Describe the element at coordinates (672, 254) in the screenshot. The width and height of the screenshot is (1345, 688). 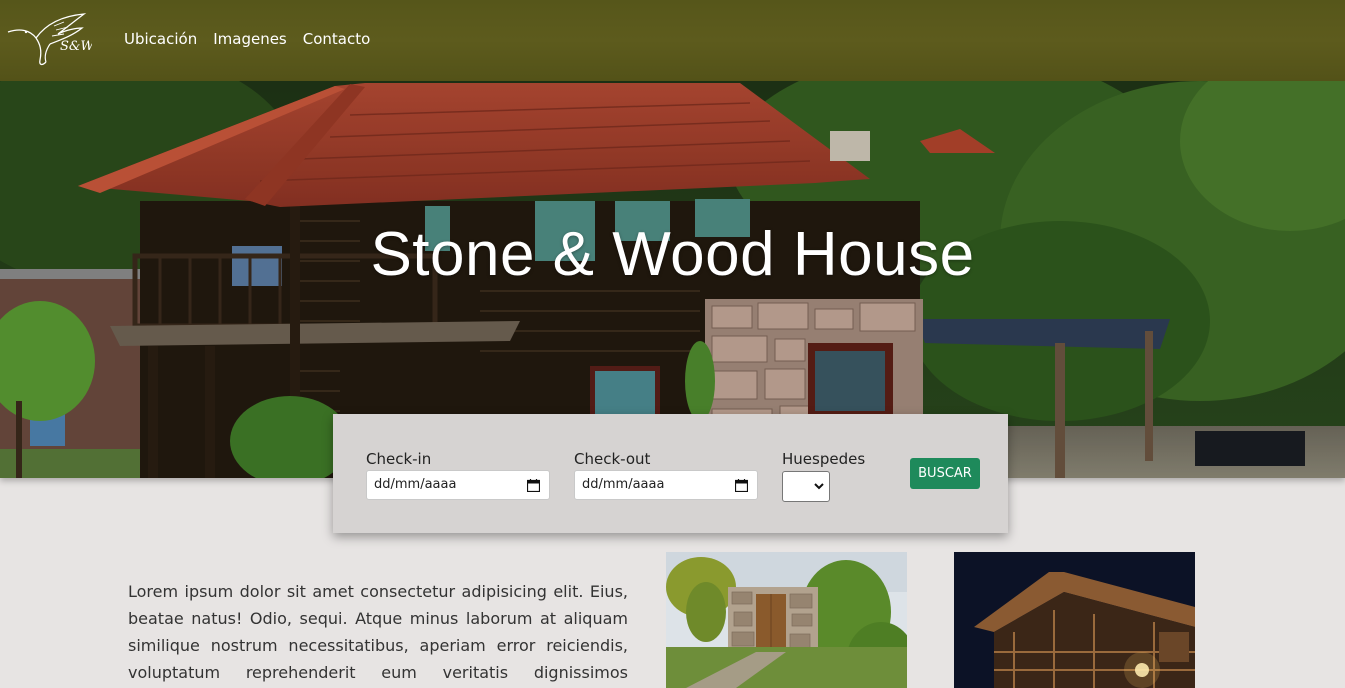
I see `hero-title: Stone & Wood House` at that location.